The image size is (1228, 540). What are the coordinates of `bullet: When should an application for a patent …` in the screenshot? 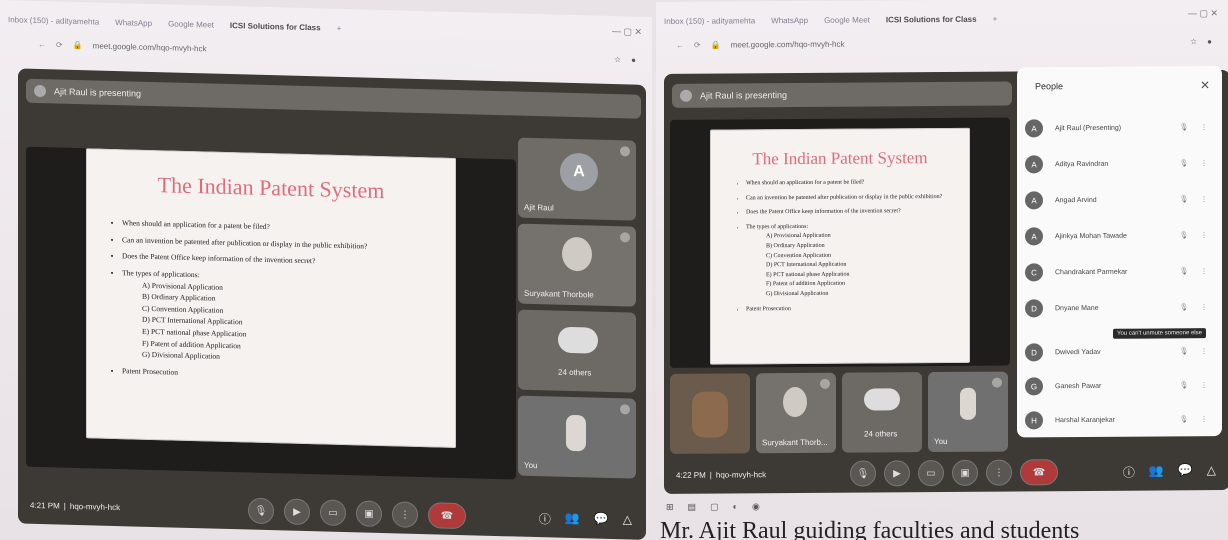 It's located at (848, 183).